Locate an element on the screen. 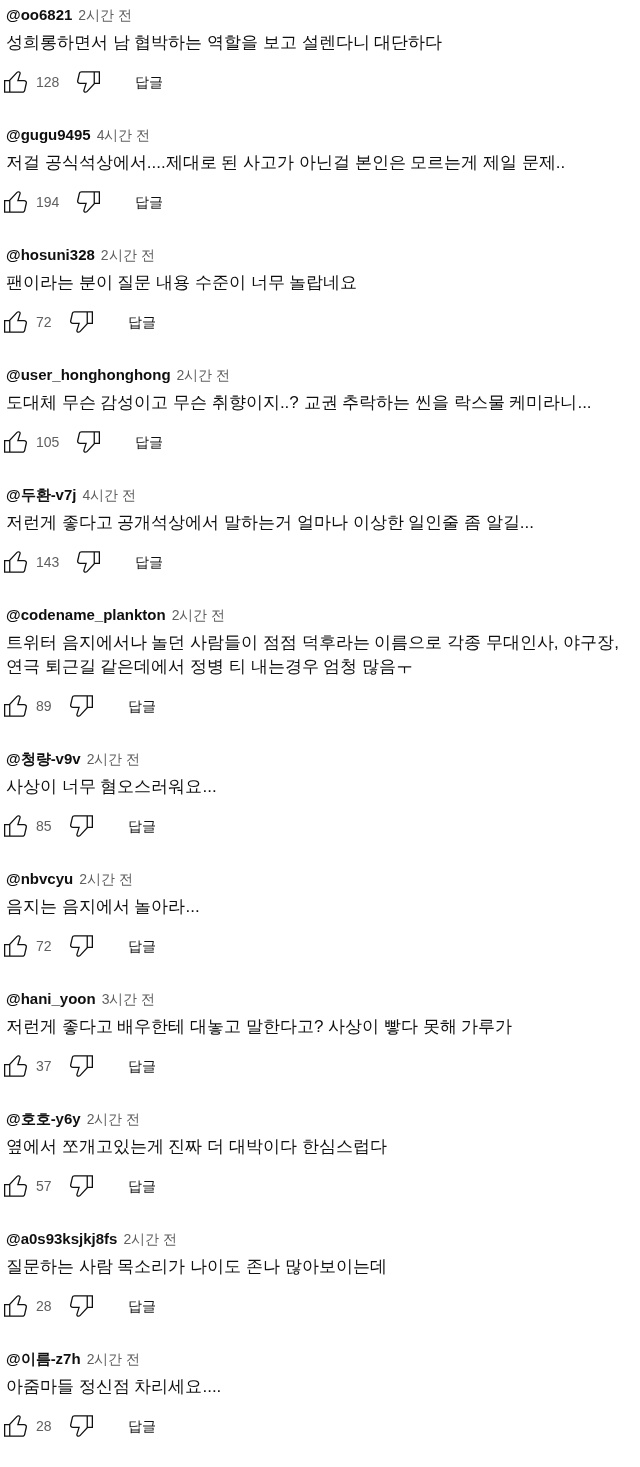 This screenshot has width=640, height=1467. author-name: @user_honghonghong is located at coordinates (88, 375).